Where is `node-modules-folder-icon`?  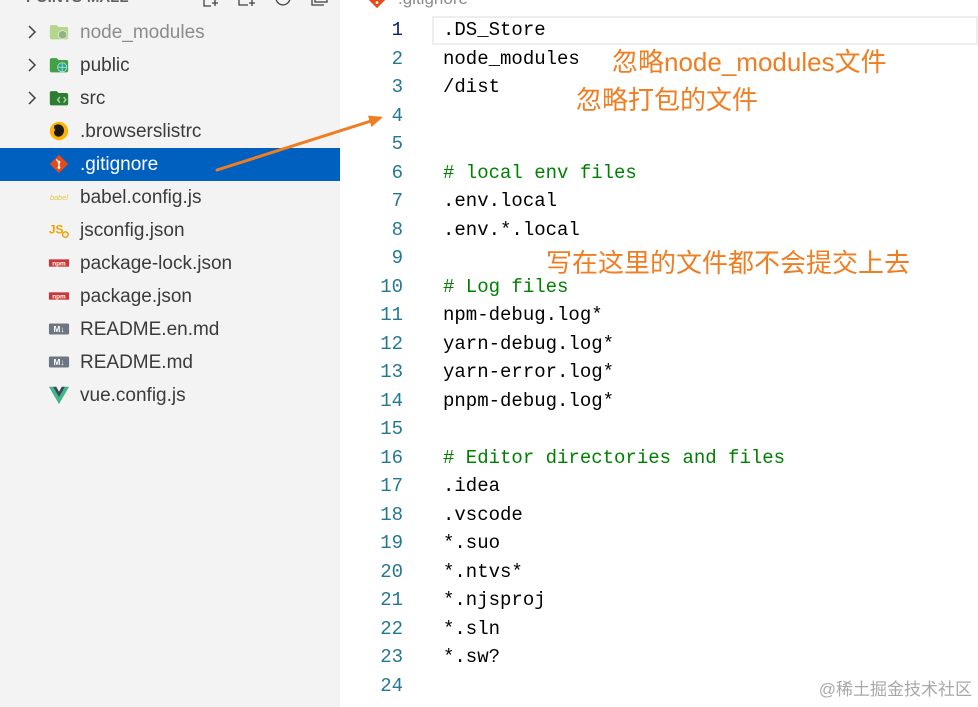 node-modules-folder-icon is located at coordinates (59, 32).